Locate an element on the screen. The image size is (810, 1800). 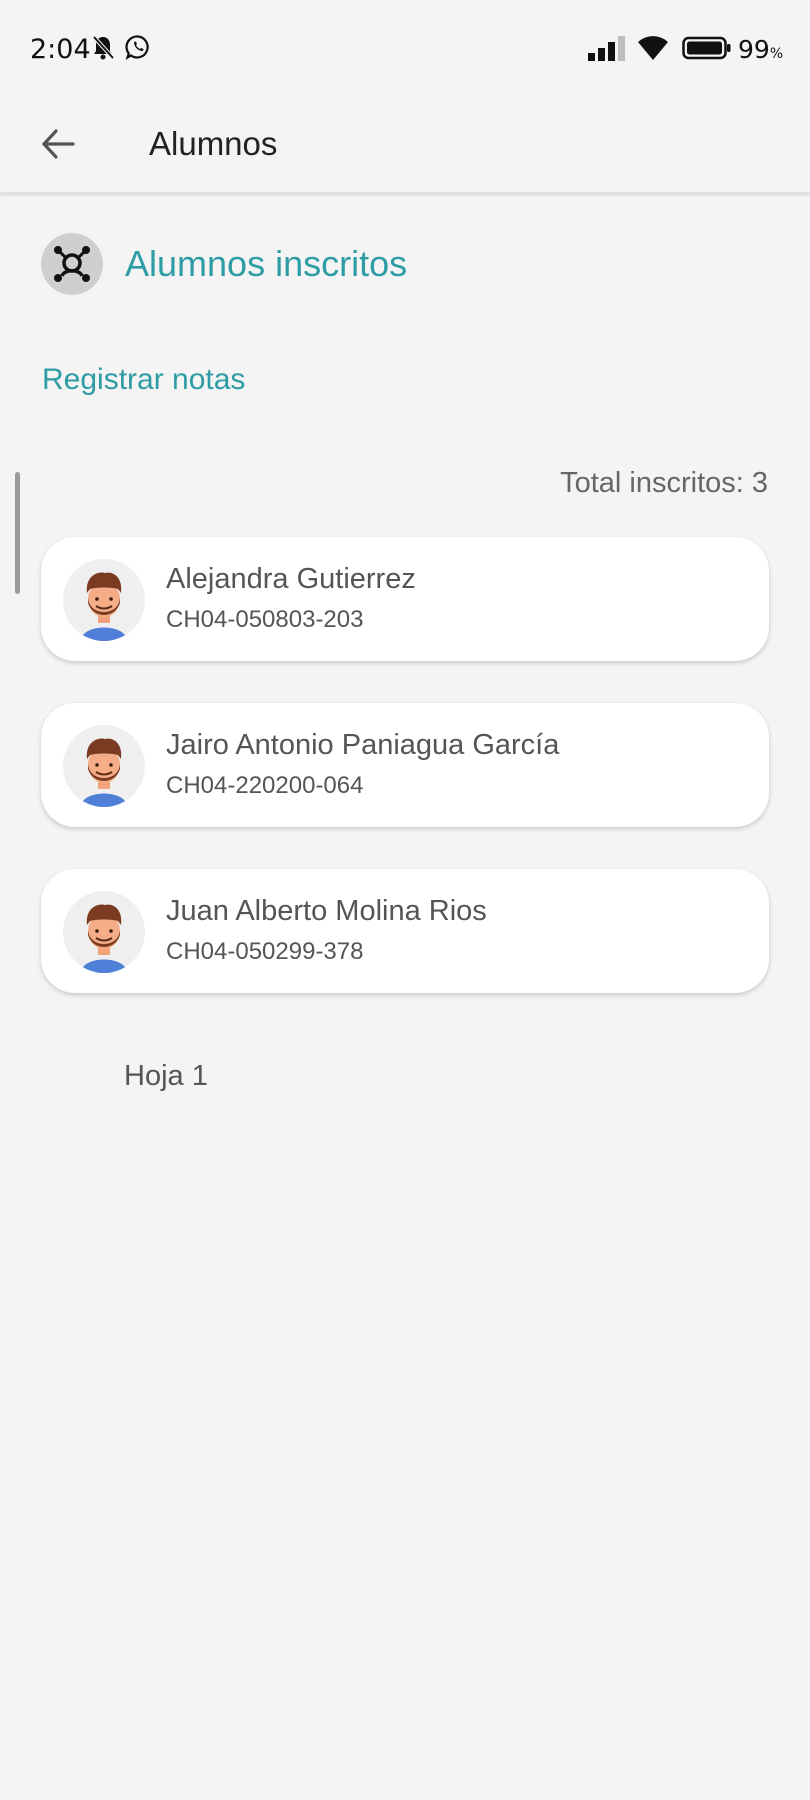
battery-percent: 99% is located at coordinates (761, 49).